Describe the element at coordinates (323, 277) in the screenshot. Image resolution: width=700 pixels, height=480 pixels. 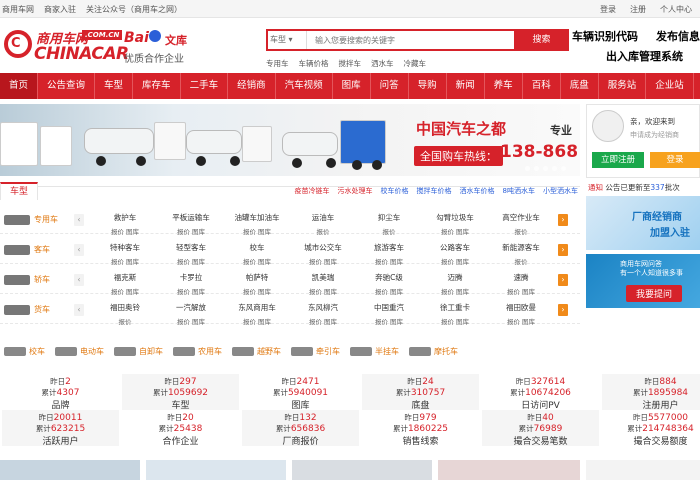
I see `category-item-name: 凯美瑞` at that location.